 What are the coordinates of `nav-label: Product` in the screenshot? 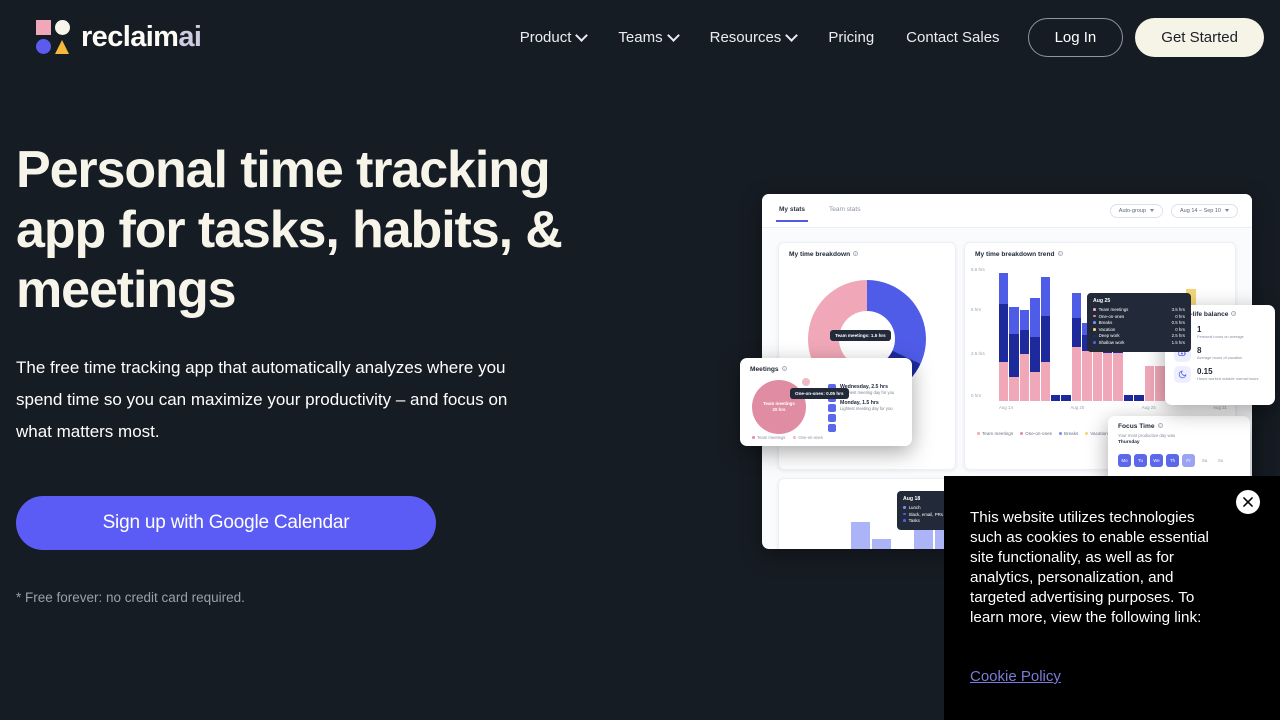 It's located at (545, 37).